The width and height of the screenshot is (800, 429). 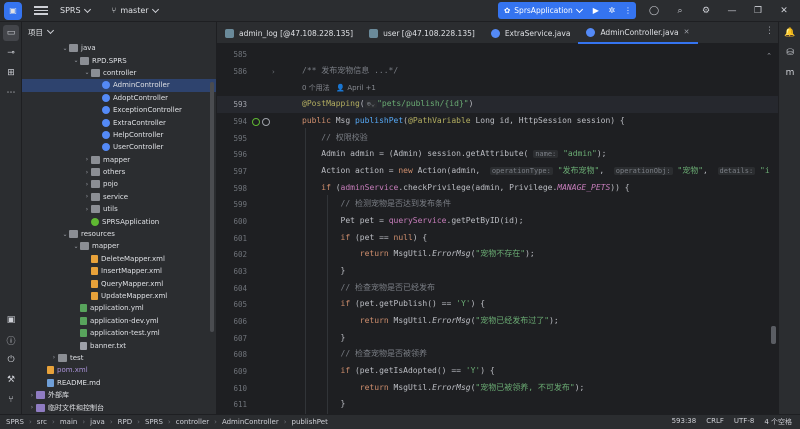 I want to click on main-menu-icon, so click(x=41, y=11).